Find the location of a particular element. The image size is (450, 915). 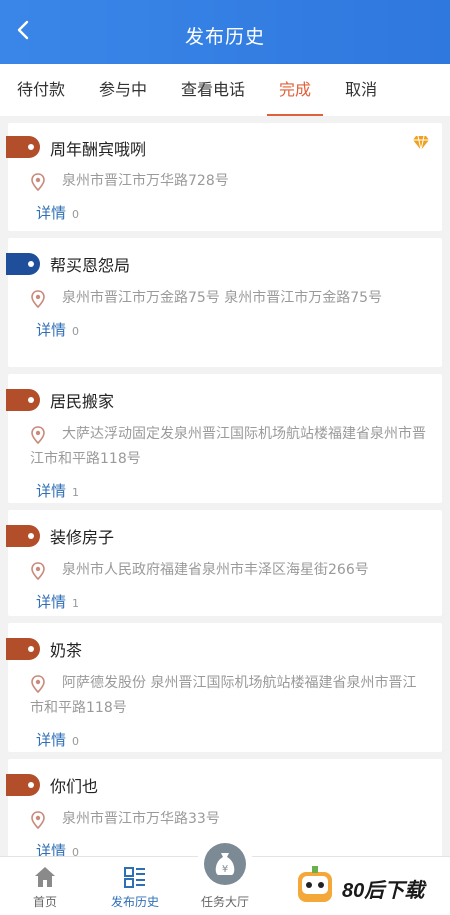

task-hall-button: ¥ is located at coordinates (225, 864).